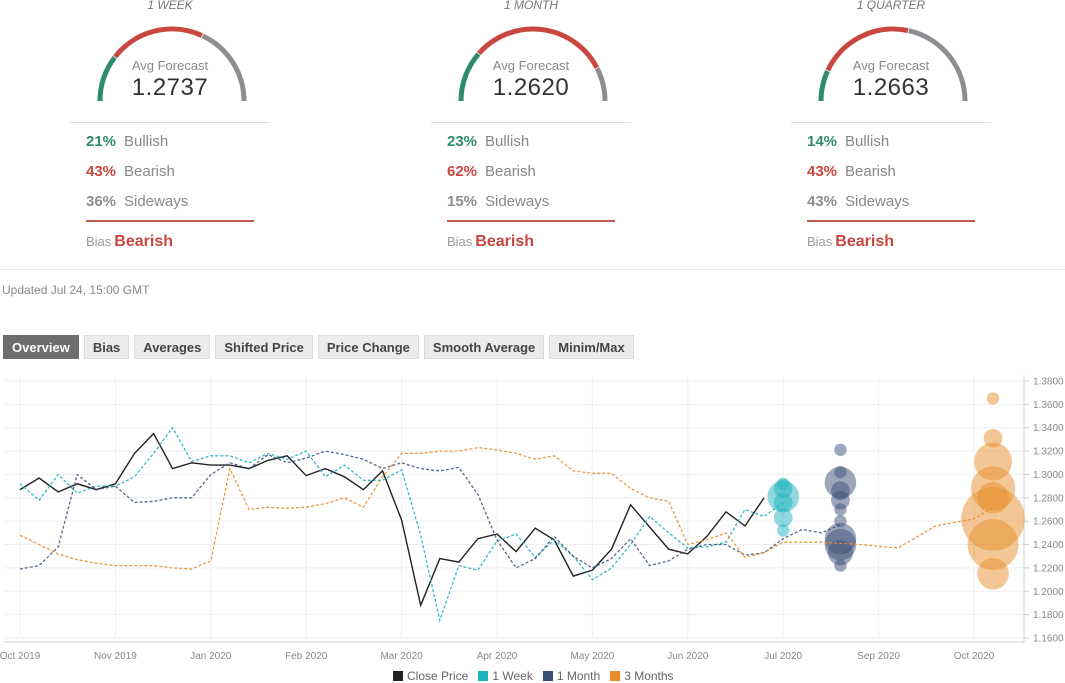 This screenshot has width=1065, height=683. What do you see at coordinates (512, 676) in the screenshot?
I see `legend-label: 1 Week` at bounding box center [512, 676].